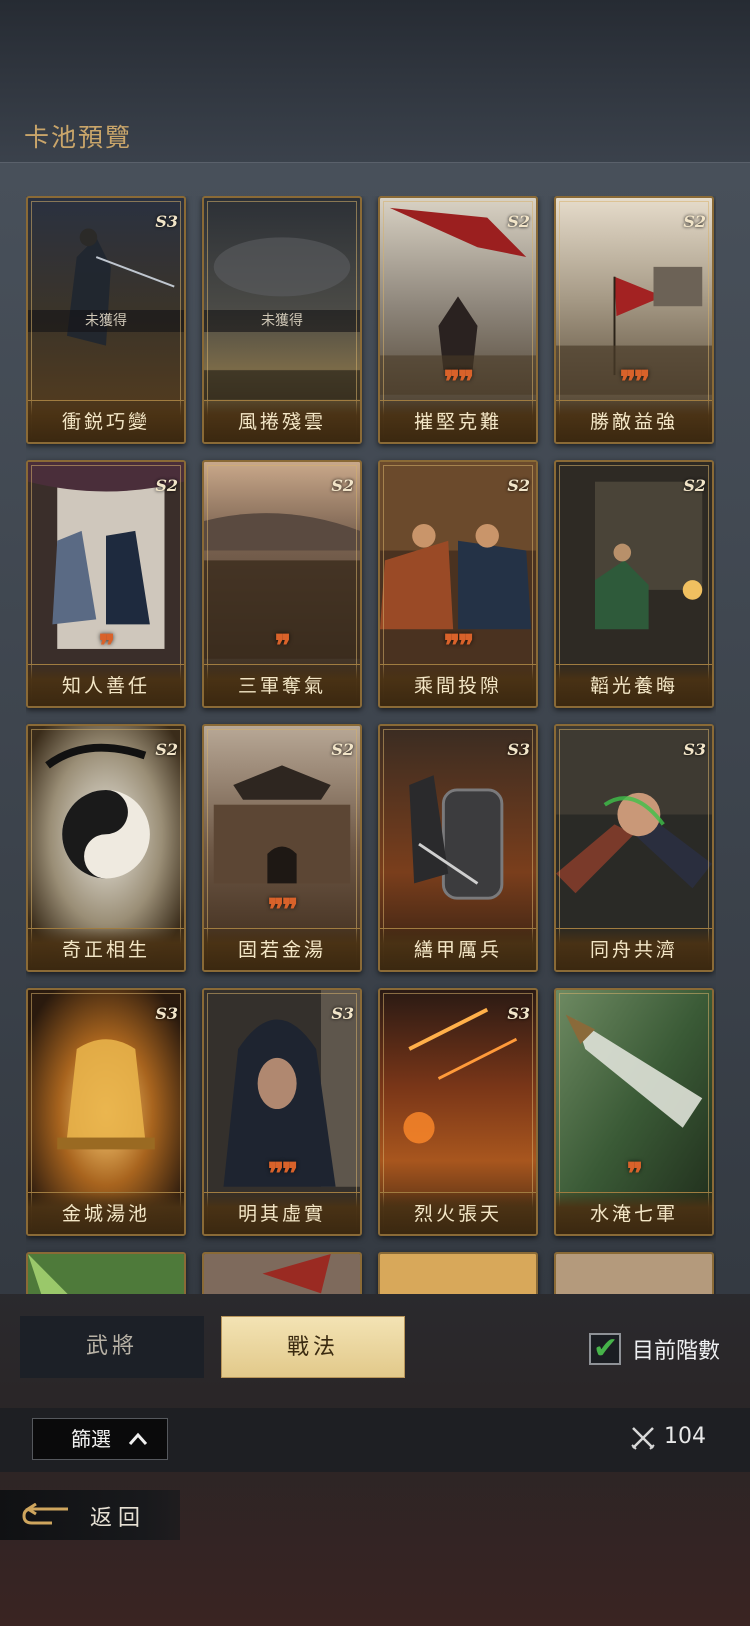 The image size is (750, 1626). I want to click on current-tier-label: 目前階數, so click(676, 1351).